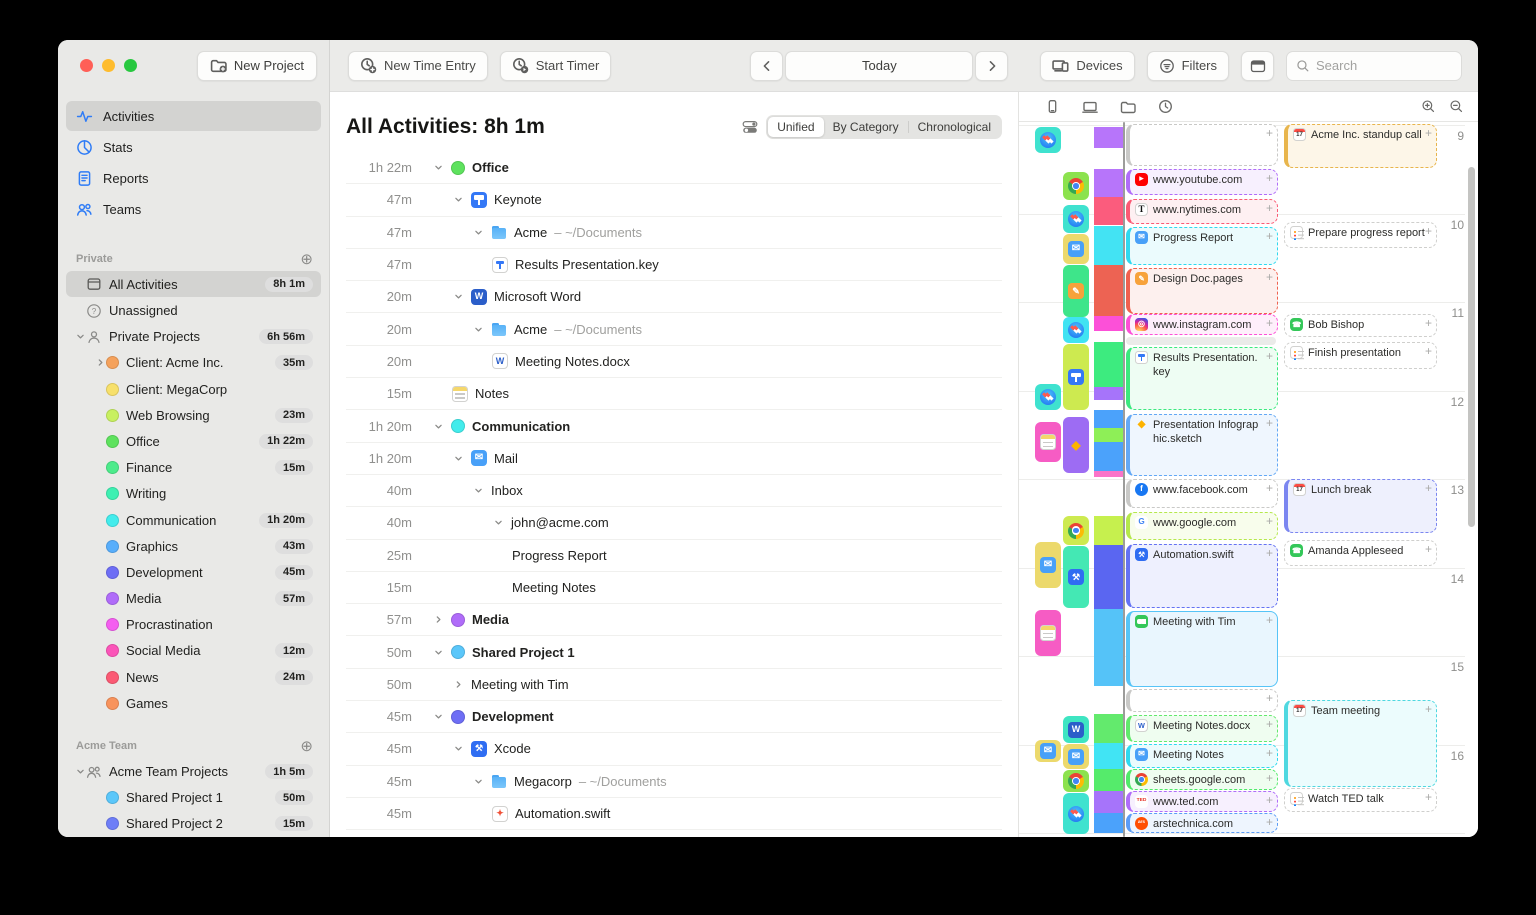 This screenshot has height=915, width=1536. I want to click on sidebar-item-reports: Reports, so click(193, 178).